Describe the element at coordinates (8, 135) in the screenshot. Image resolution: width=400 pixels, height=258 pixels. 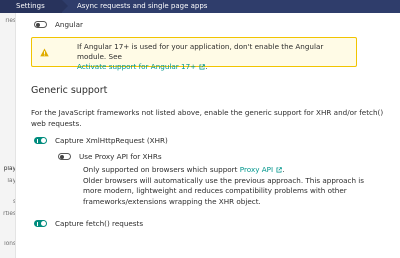
I see `sidebar: ries play lay s rties ions` at that location.